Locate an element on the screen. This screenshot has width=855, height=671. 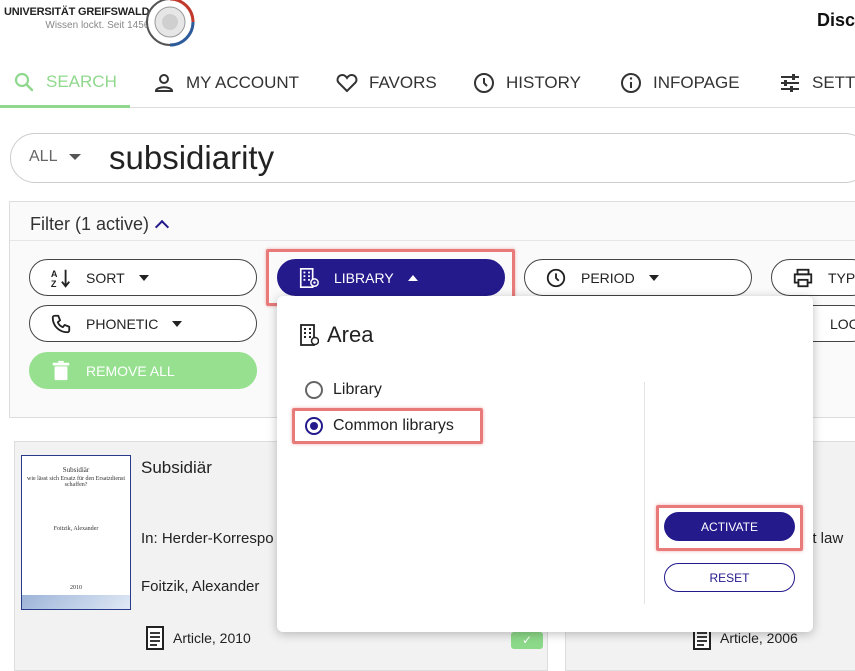
printer-icon is located at coordinates (803, 277).